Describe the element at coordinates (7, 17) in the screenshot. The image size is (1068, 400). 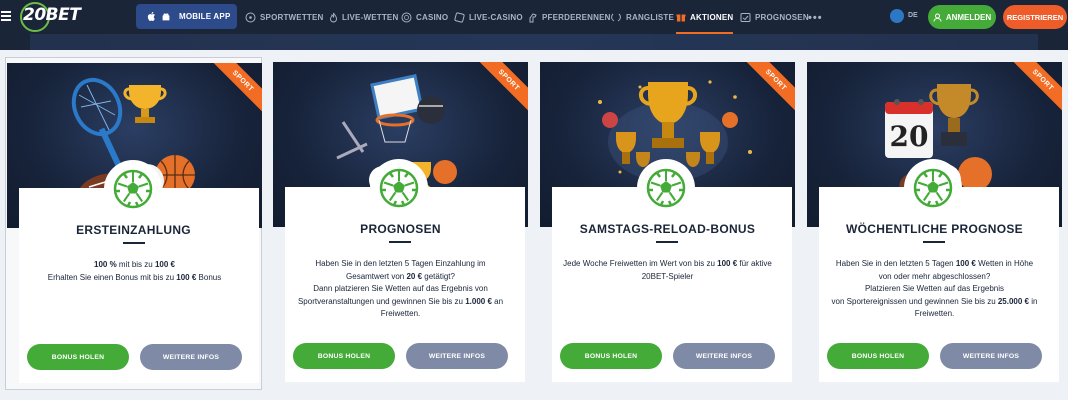
I see `hamburger-menu-icon` at that location.